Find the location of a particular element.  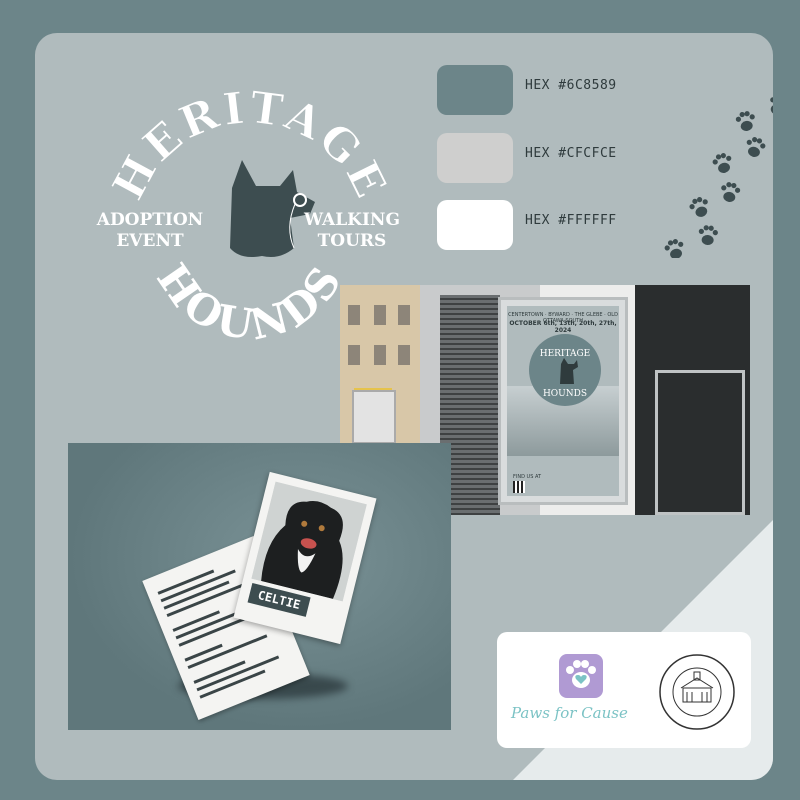

swatch-label-2: HEX #CFCFCE is located at coordinates (571, 153).